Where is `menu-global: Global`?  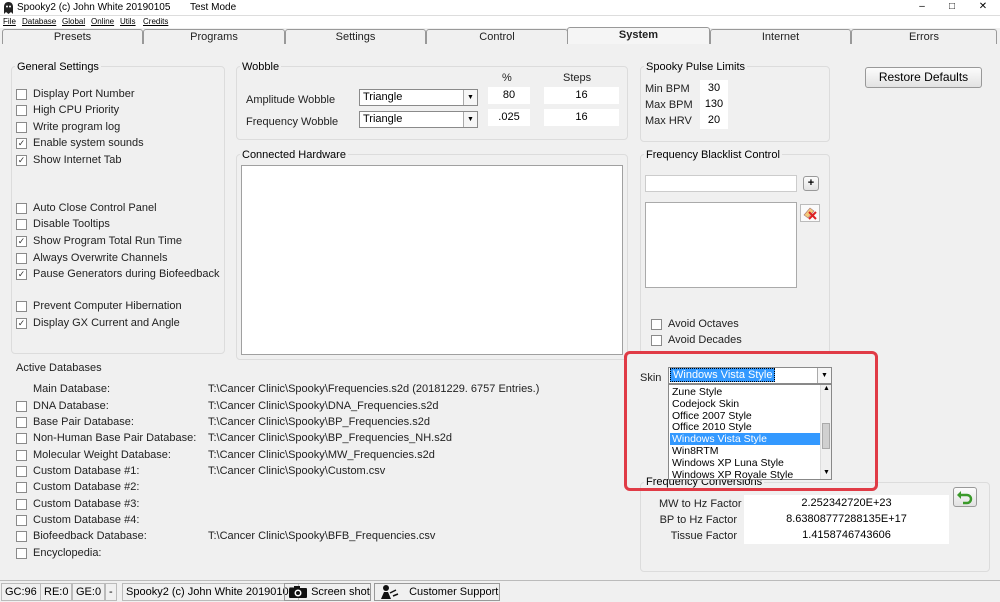 menu-global: Global is located at coordinates (73, 21).